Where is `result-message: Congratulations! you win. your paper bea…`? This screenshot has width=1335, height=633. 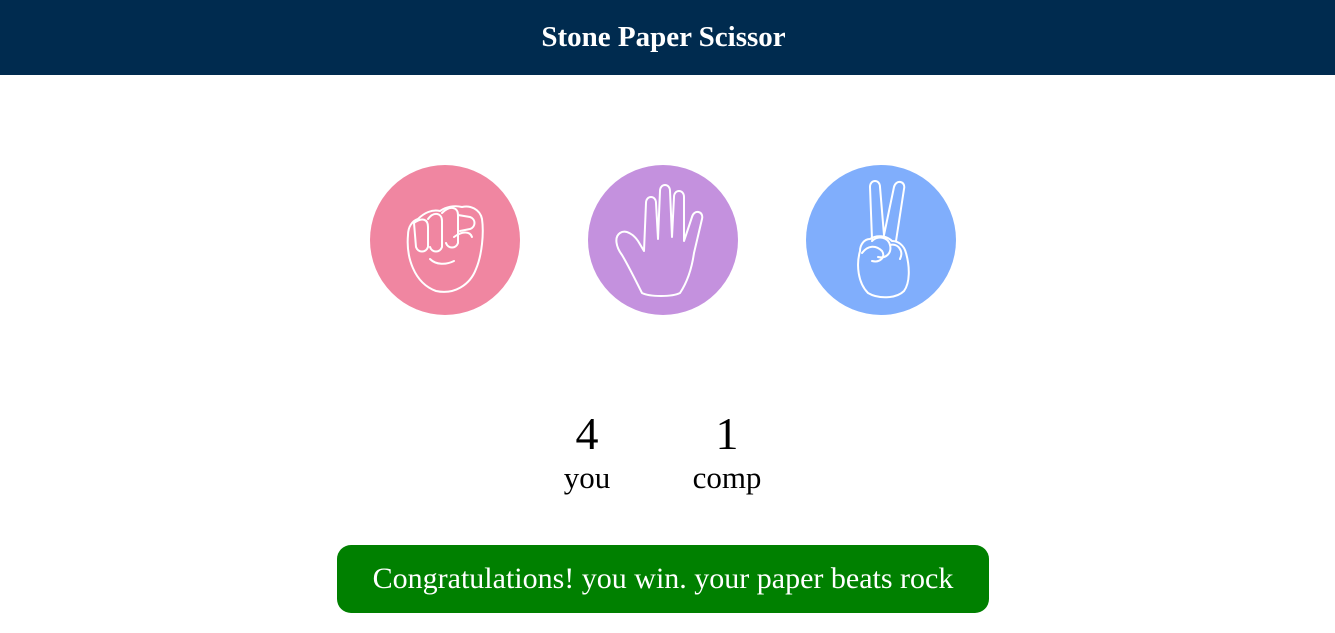 result-message: Congratulations! you win. your paper bea… is located at coordinates (663, 579).